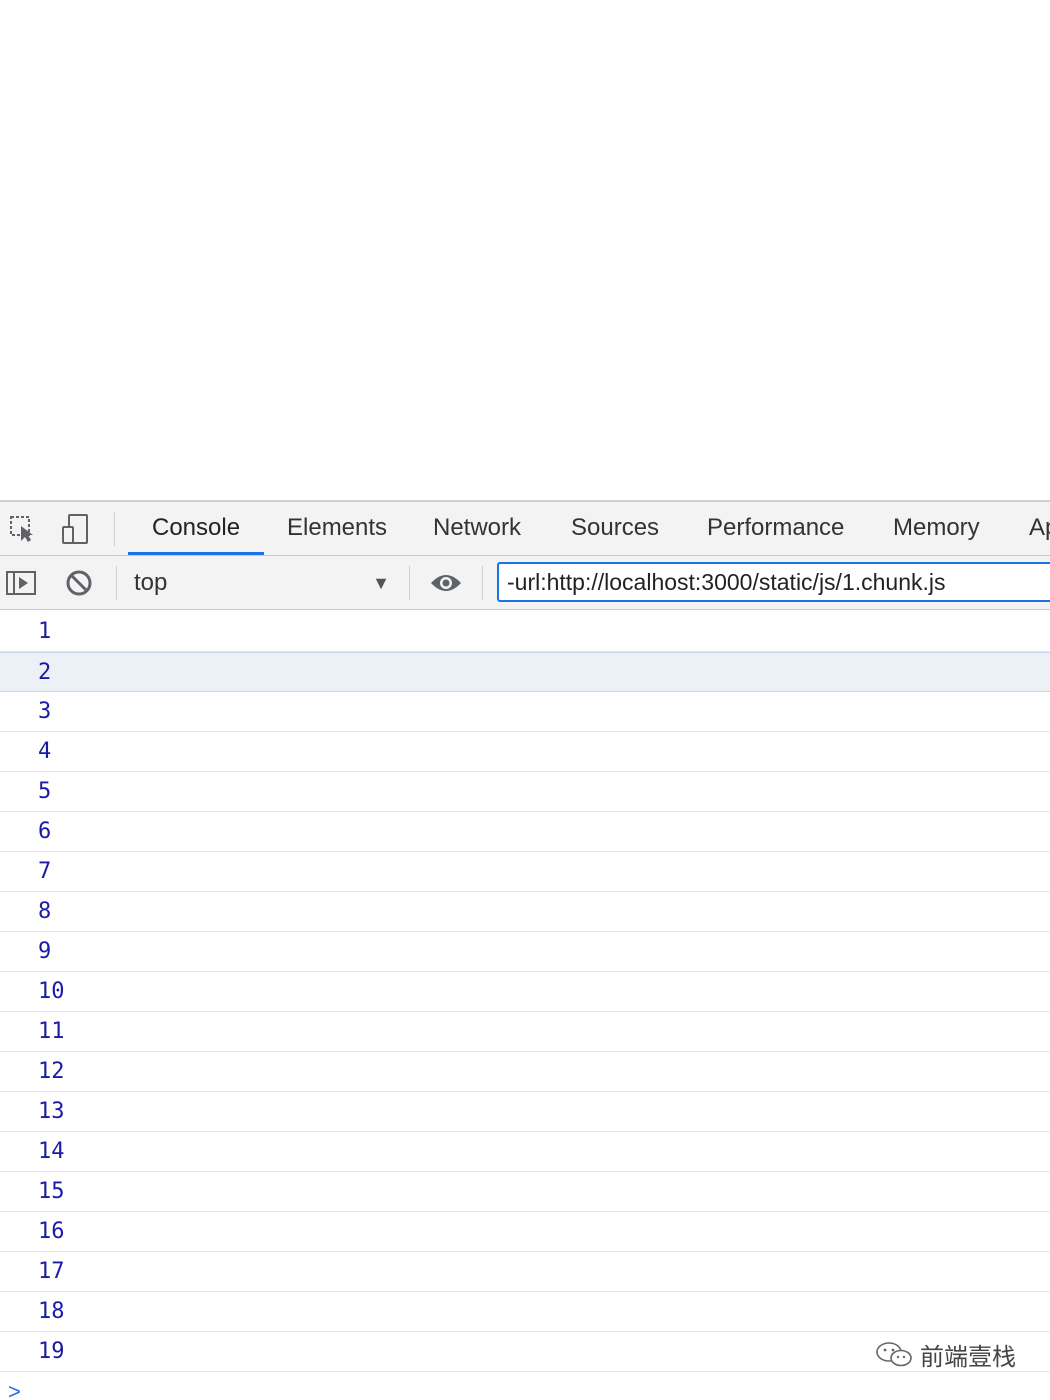 The image size is (1050, 1400). Describe the element at coordinates (45, 911) in the screenshot. I see `console-message-value: 8` at that location.